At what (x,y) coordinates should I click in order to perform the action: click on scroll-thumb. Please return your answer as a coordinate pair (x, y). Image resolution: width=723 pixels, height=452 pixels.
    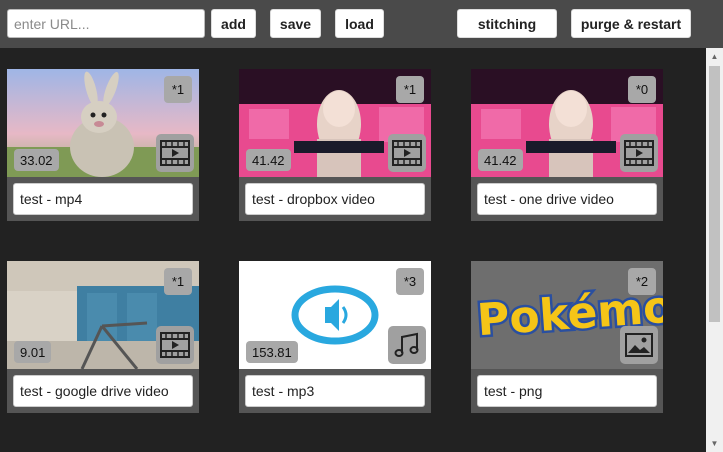
    Looking at the image, I should click on (714, 194).